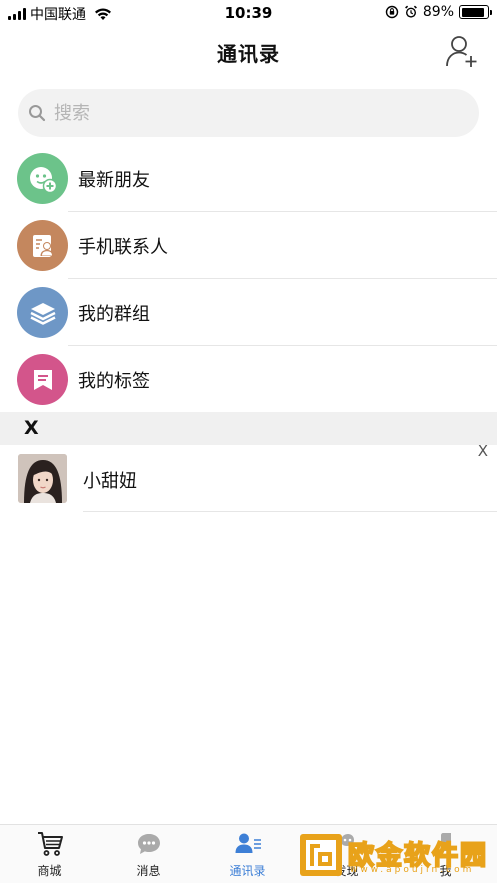 The height and width of the screenshot is (883, 497). I want to click on divider, so click(290, 511).